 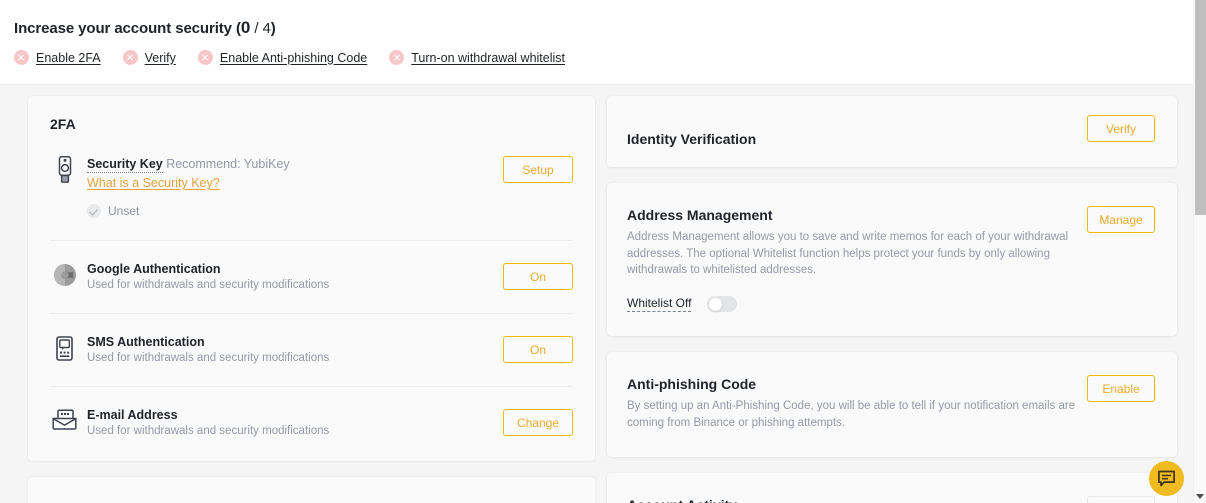 I want to click on security-key-status: Unset, so click(x=330, y=211).